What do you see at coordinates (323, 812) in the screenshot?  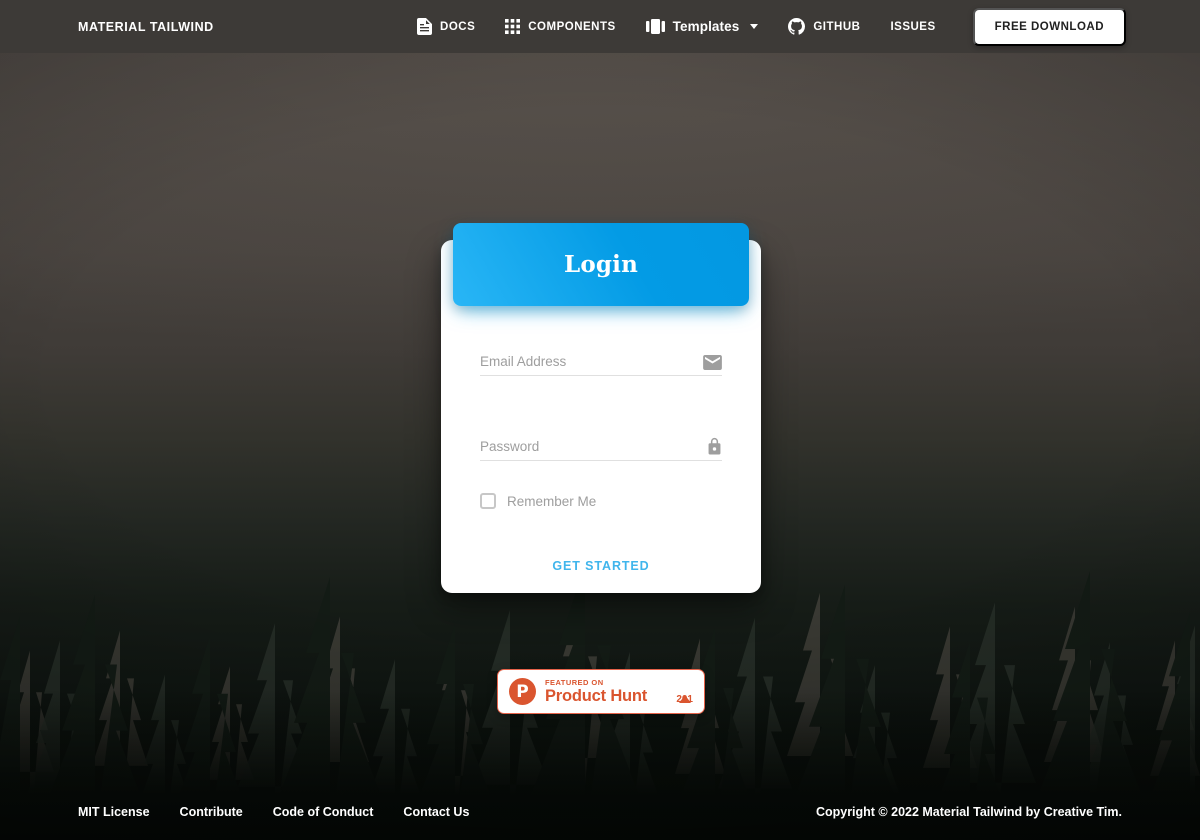 I see `footer-link-code-of-conduct: Code of Conduct` at bounding box center [323, 812].